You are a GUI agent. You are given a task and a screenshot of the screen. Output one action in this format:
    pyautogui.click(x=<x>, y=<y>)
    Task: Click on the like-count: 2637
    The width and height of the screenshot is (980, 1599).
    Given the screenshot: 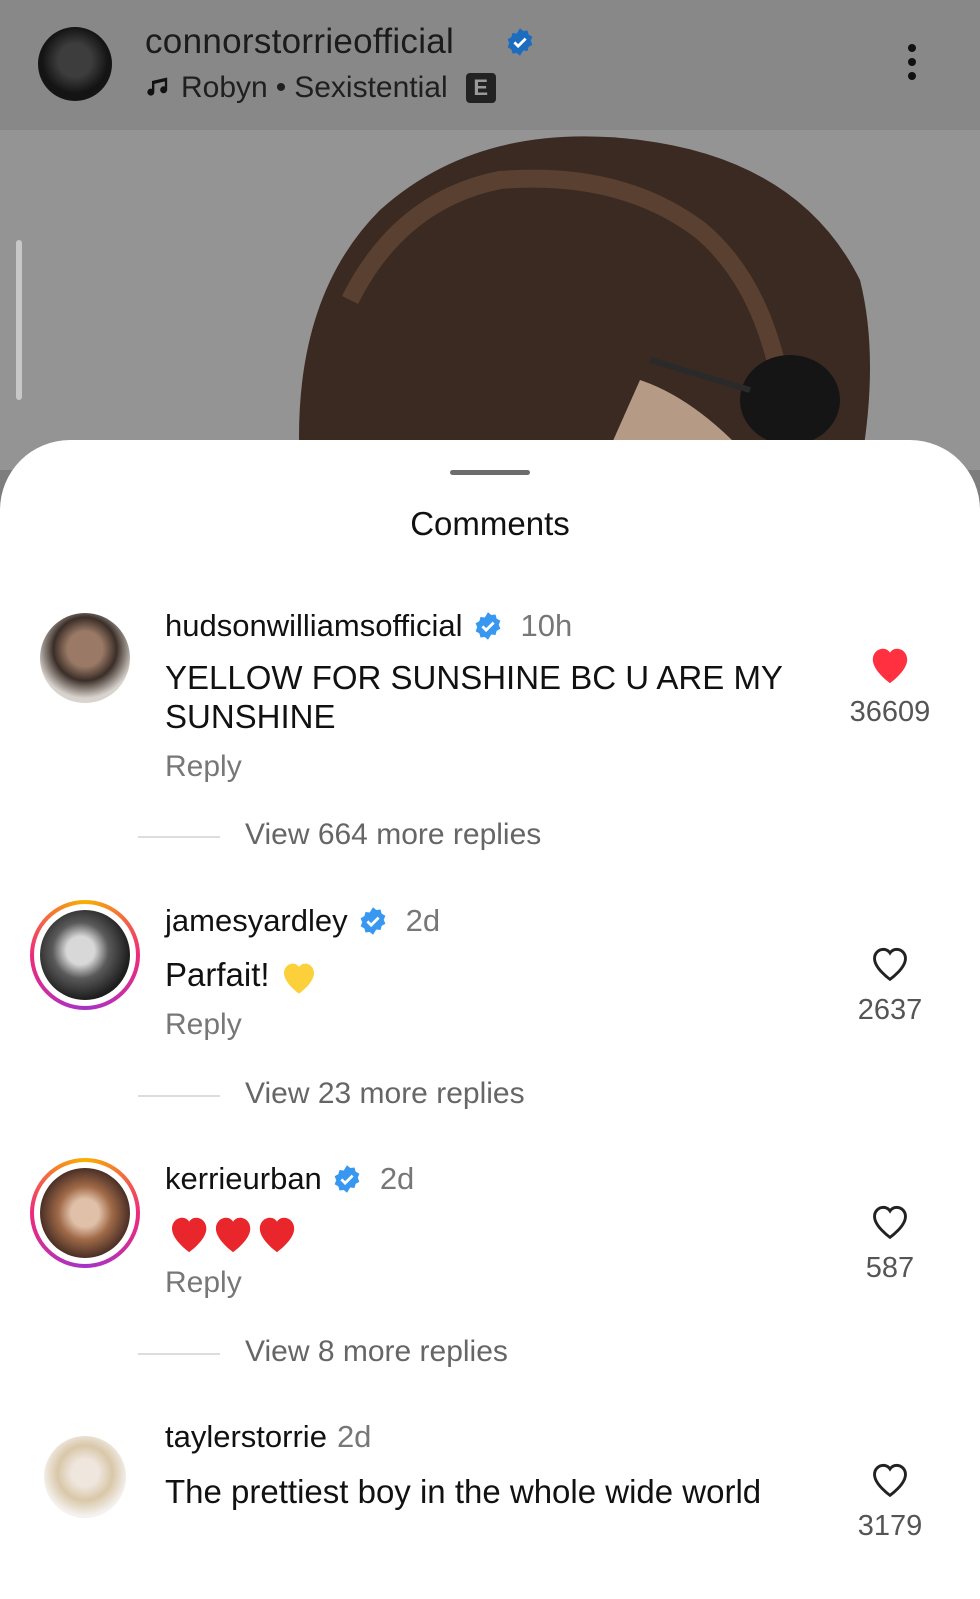 What is the action you would take?
    pyautogui.click(x=890, y=1010)
    